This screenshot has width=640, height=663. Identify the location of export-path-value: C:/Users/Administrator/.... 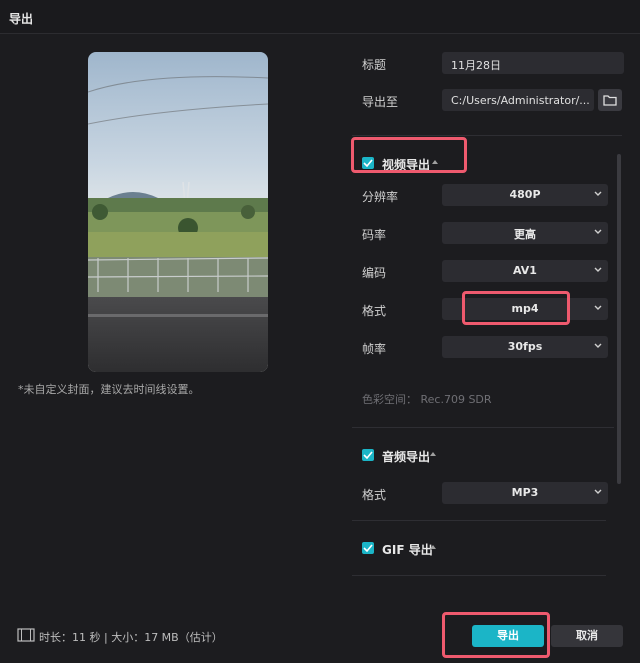
(520, 100).